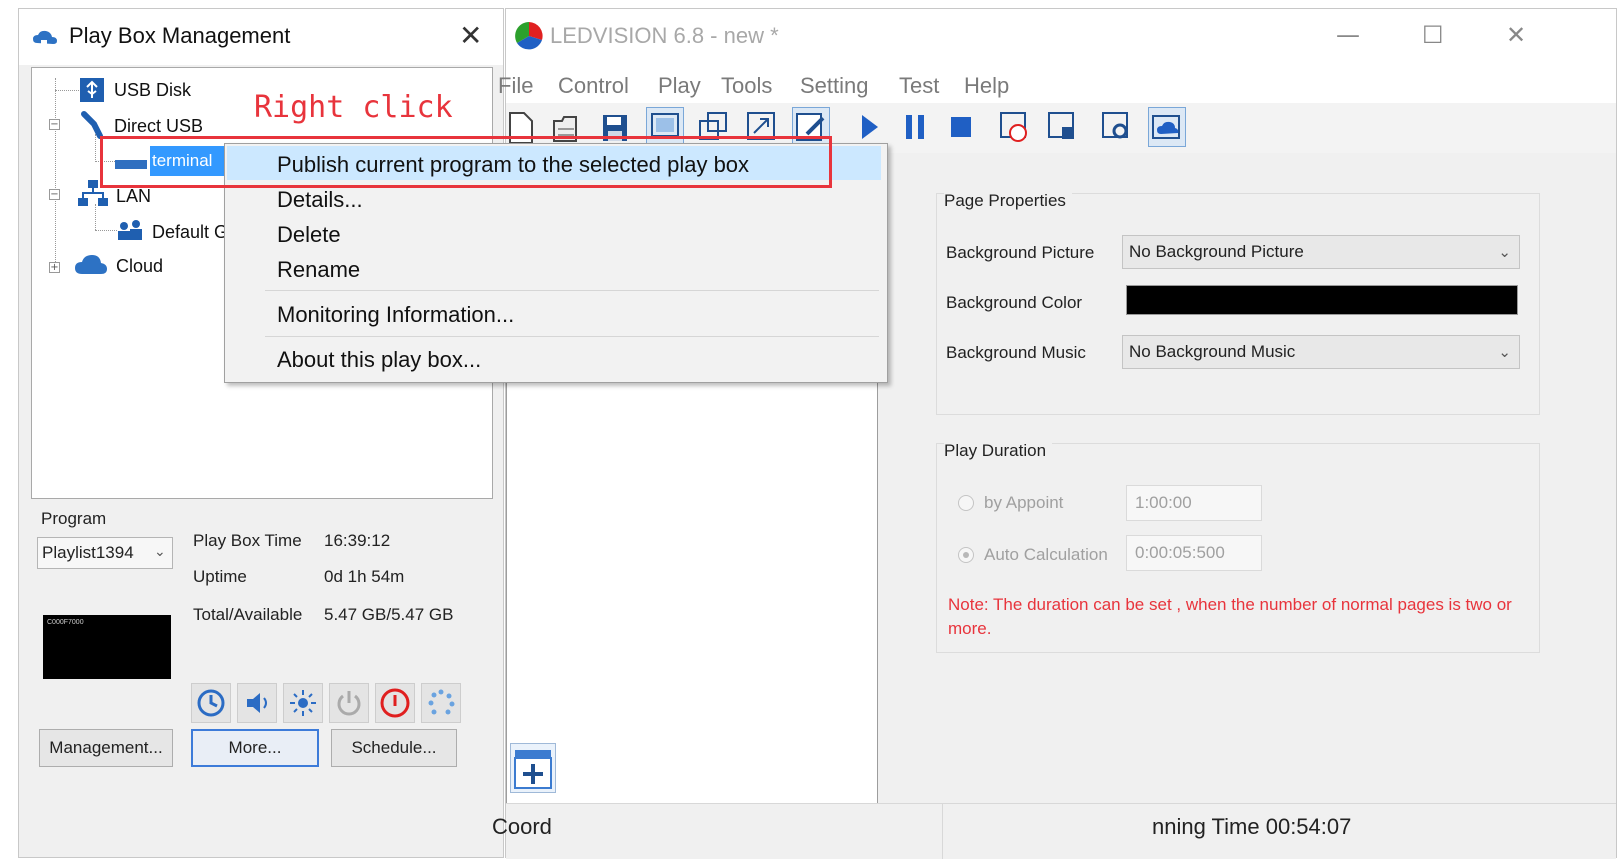 The width and height of the screenshot is (1623, 859). I want to click on cloud-network-icon, so click(45, 37).